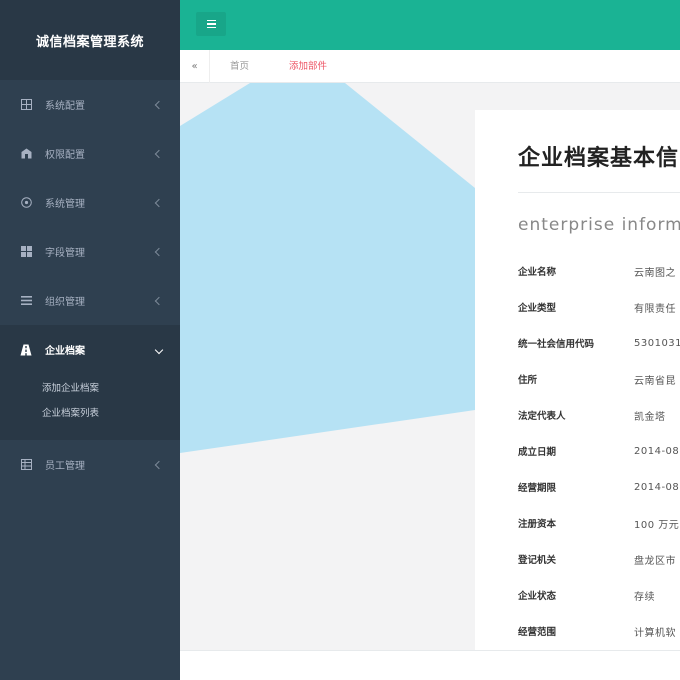 This screenshot has width=680, height=680. Describe the element at coordinates (657, 525) in the screenshot. I see `info-value: 100 万元` at that location.